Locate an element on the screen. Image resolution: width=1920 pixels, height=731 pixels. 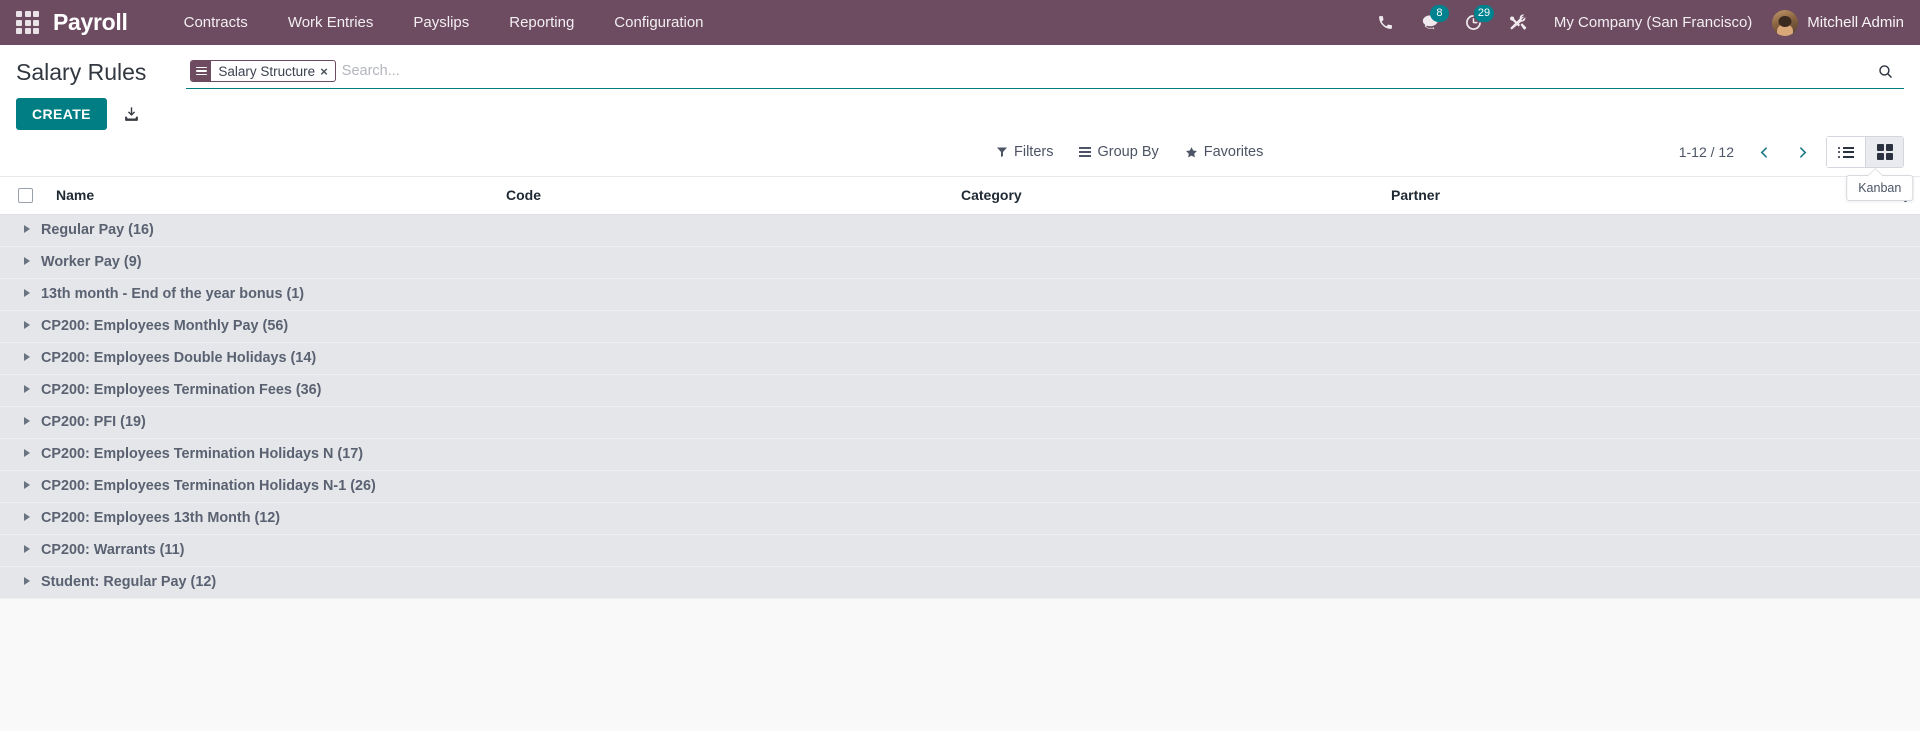
searchview: Salary Structure × is located at coordinates (1045, 74).